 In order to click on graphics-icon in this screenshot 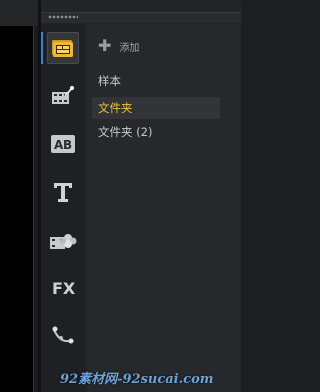, I will do `click(63, 241)`.